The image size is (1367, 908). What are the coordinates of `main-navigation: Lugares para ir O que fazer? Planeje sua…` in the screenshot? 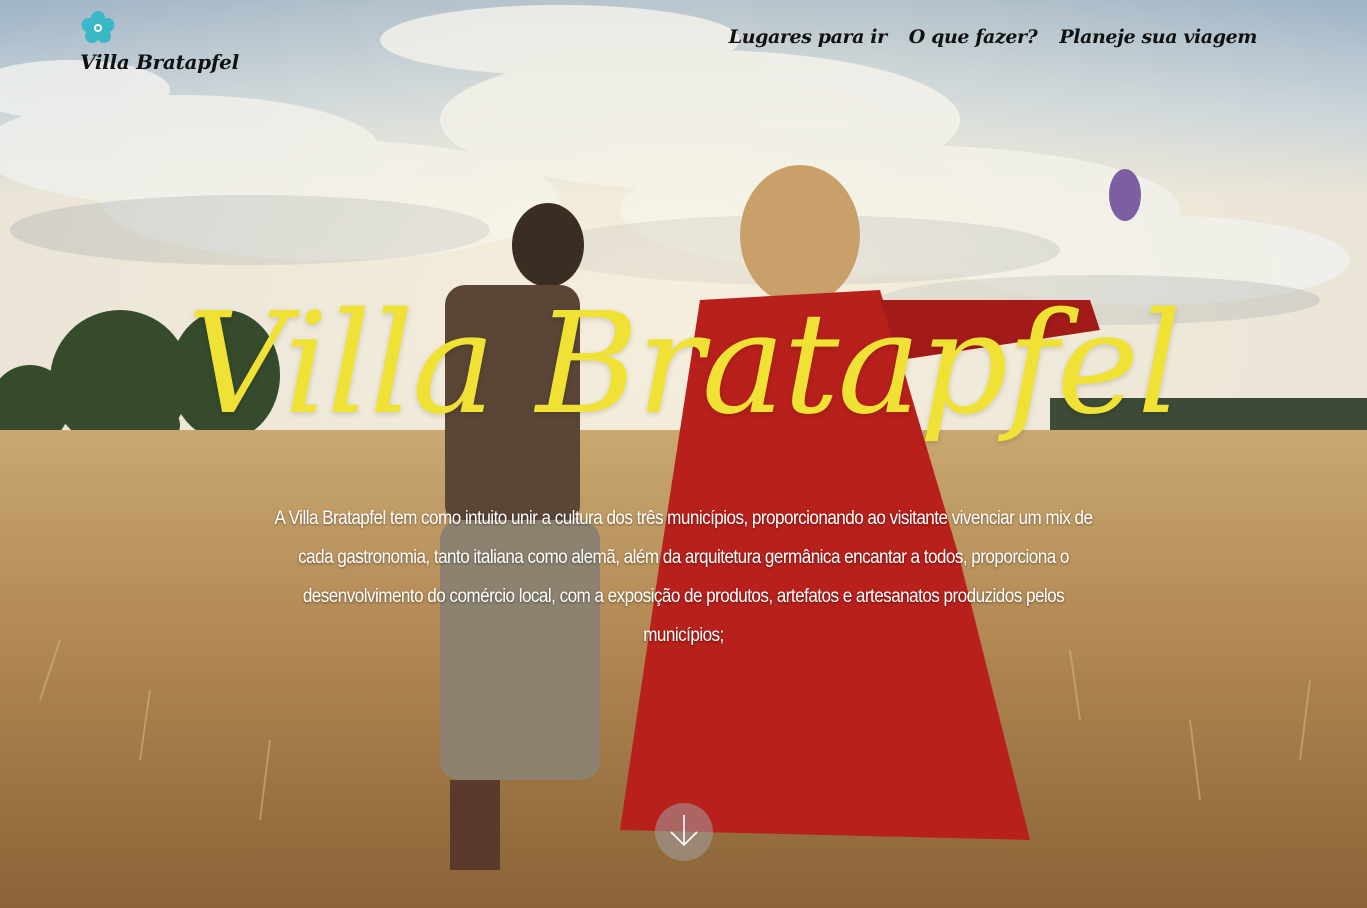 It's located at (993, 37).